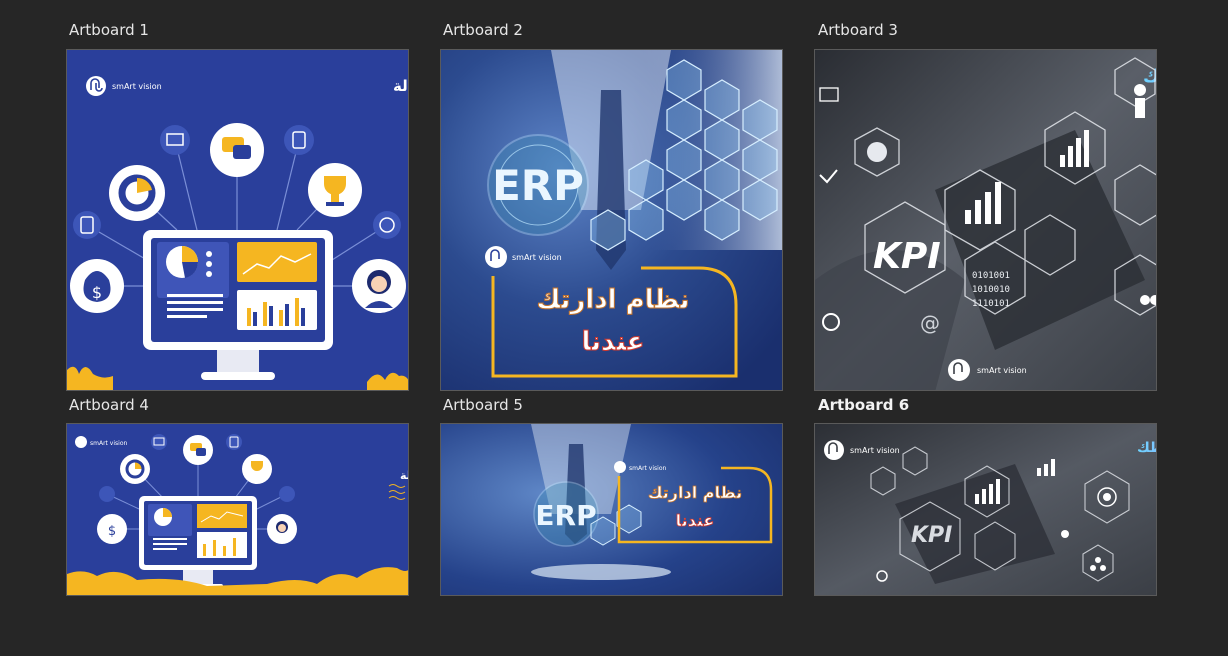  Describe the element at coordinates (991, 304) in the screenshot. I see `binary-3: 1110101` at that location.